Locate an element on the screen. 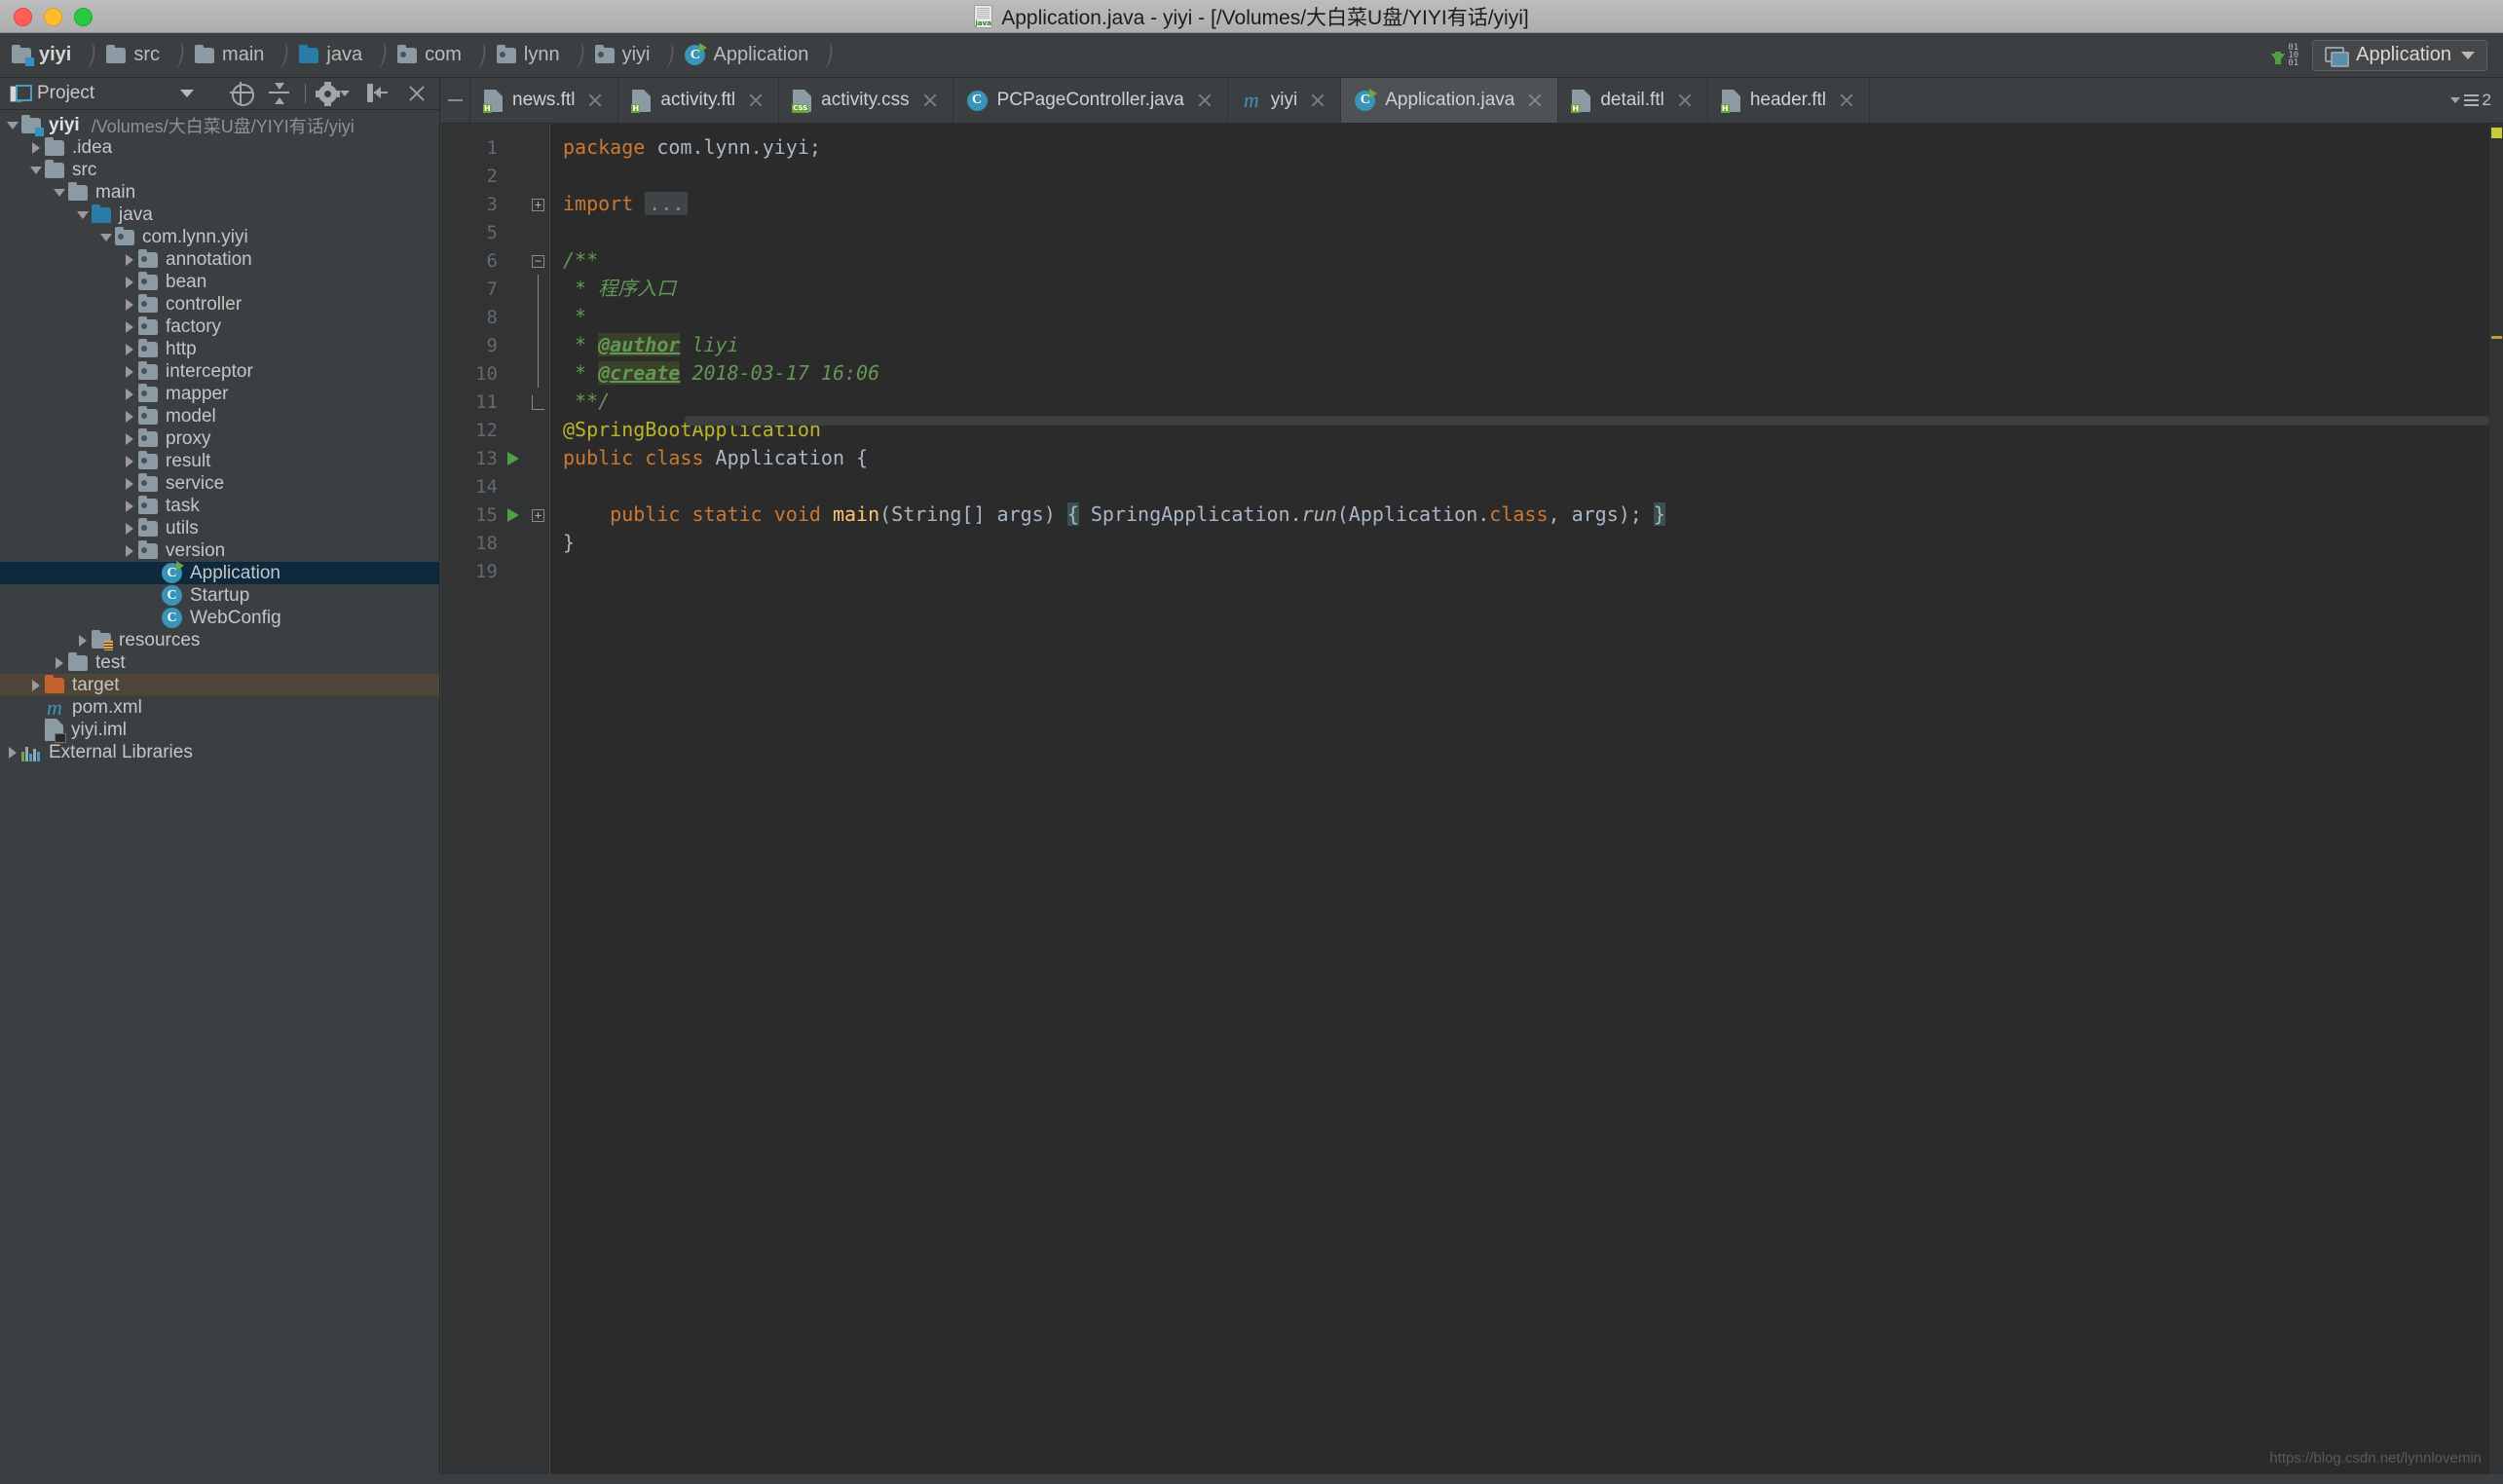 This screenshot has width=2503, height=1484. window-controls is located at coordinates (53, 17).